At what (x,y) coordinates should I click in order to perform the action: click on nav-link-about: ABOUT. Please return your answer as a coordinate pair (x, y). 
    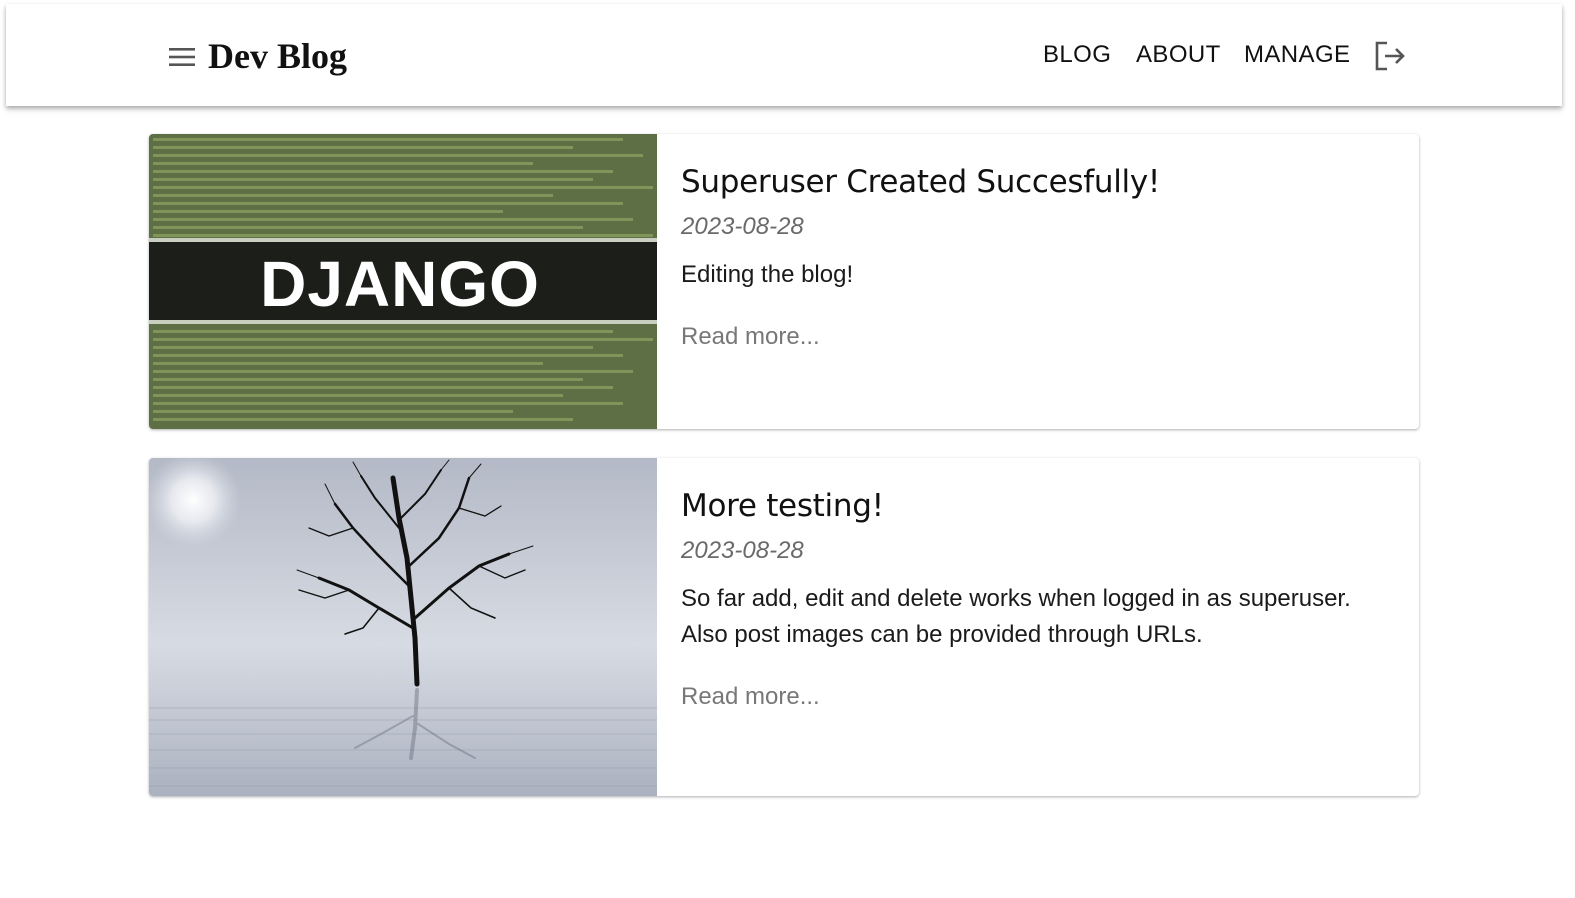
    Looking at the image, I should click on (1178, 55).